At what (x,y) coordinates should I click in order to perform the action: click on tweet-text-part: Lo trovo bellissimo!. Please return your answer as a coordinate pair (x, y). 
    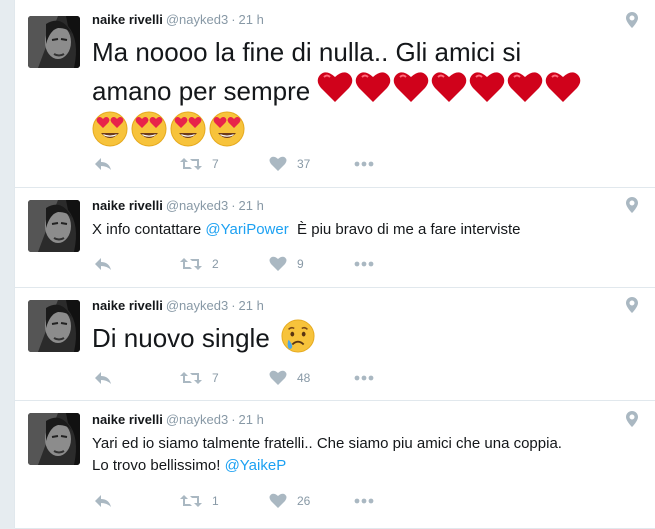
    Looking at the image, I should click on (158, 465).